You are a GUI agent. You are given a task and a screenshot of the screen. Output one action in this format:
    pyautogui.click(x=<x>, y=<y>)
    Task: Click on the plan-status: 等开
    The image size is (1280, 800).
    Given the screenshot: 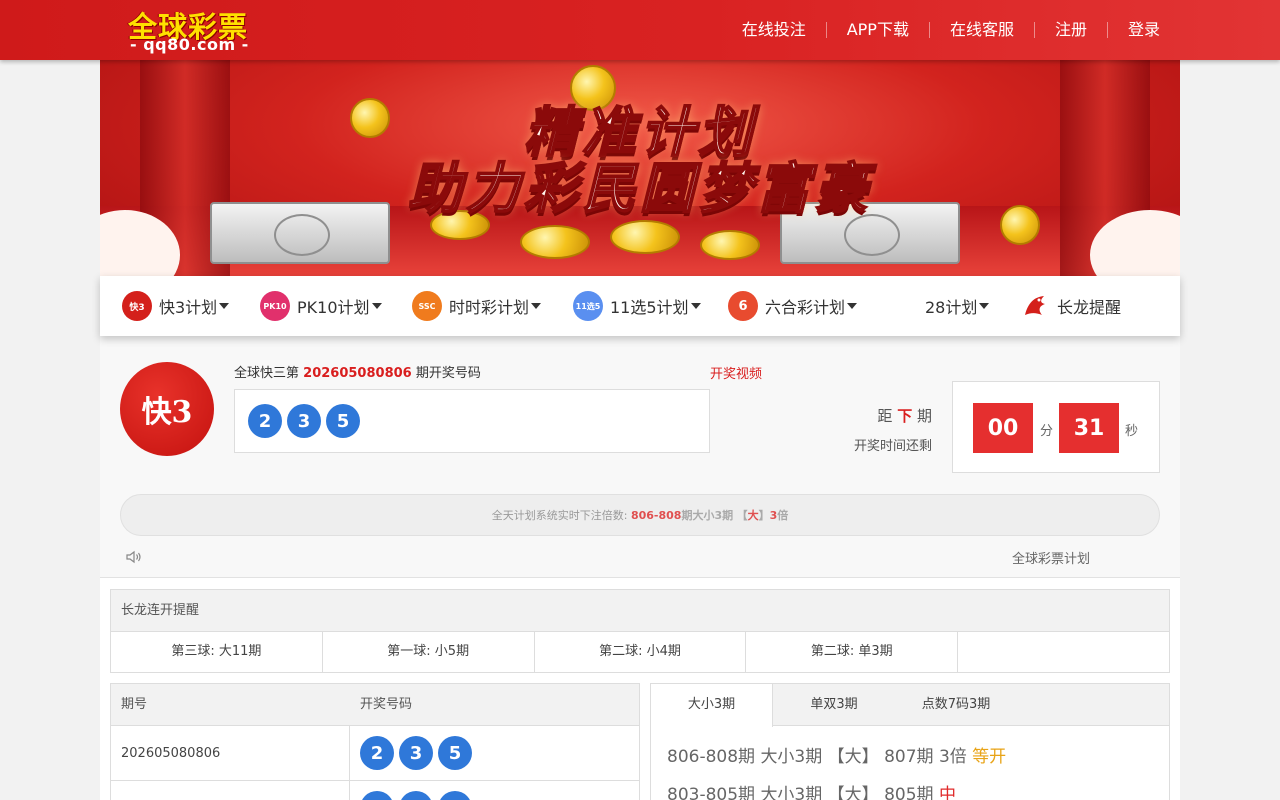 What is the action you would take?
    pyautogui.click(x=989, y=757)
    